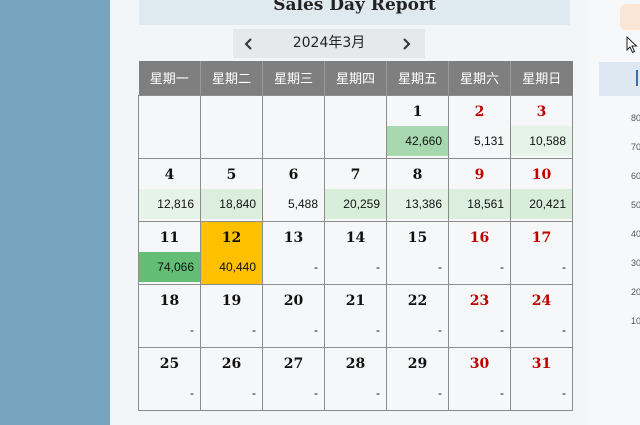 This screenshot has width=640, height=425. I want to click on axis-tick-label: 20, so click(635, 292).